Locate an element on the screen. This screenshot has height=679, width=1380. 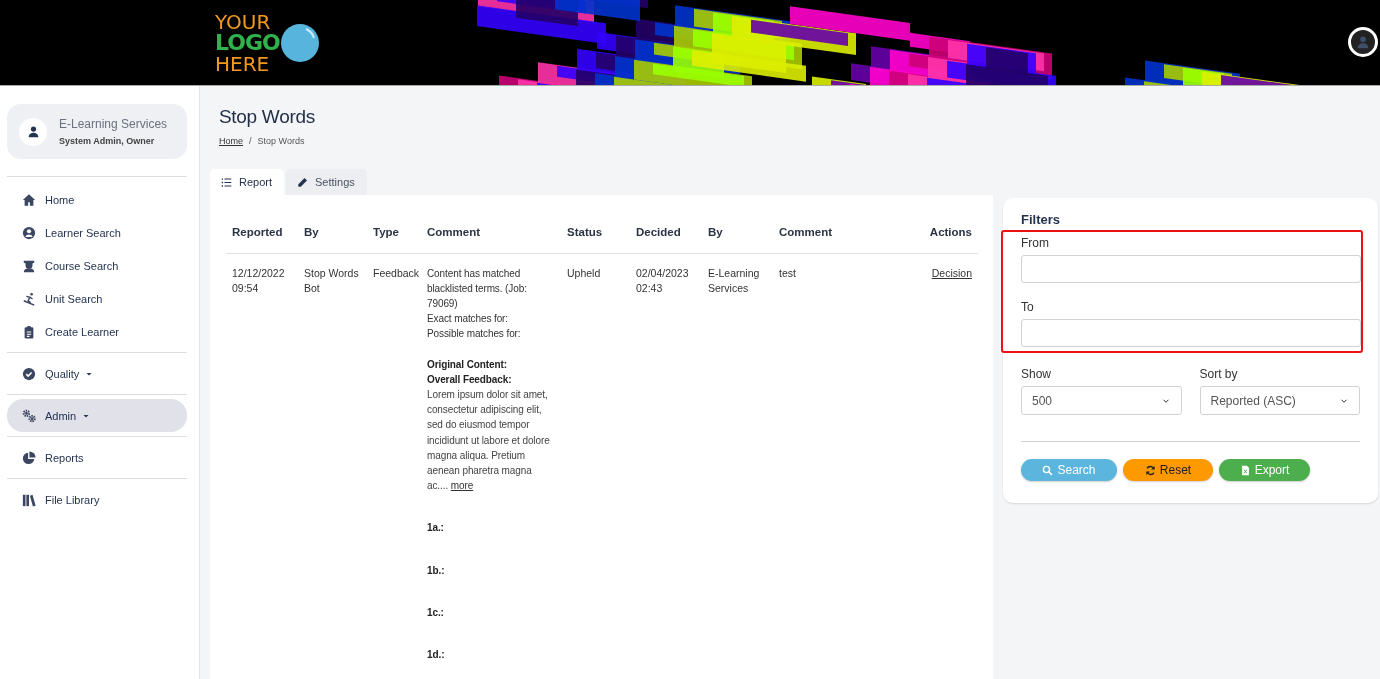
table-cell-text: E-Learning Services is located at coordinates (734, 280).